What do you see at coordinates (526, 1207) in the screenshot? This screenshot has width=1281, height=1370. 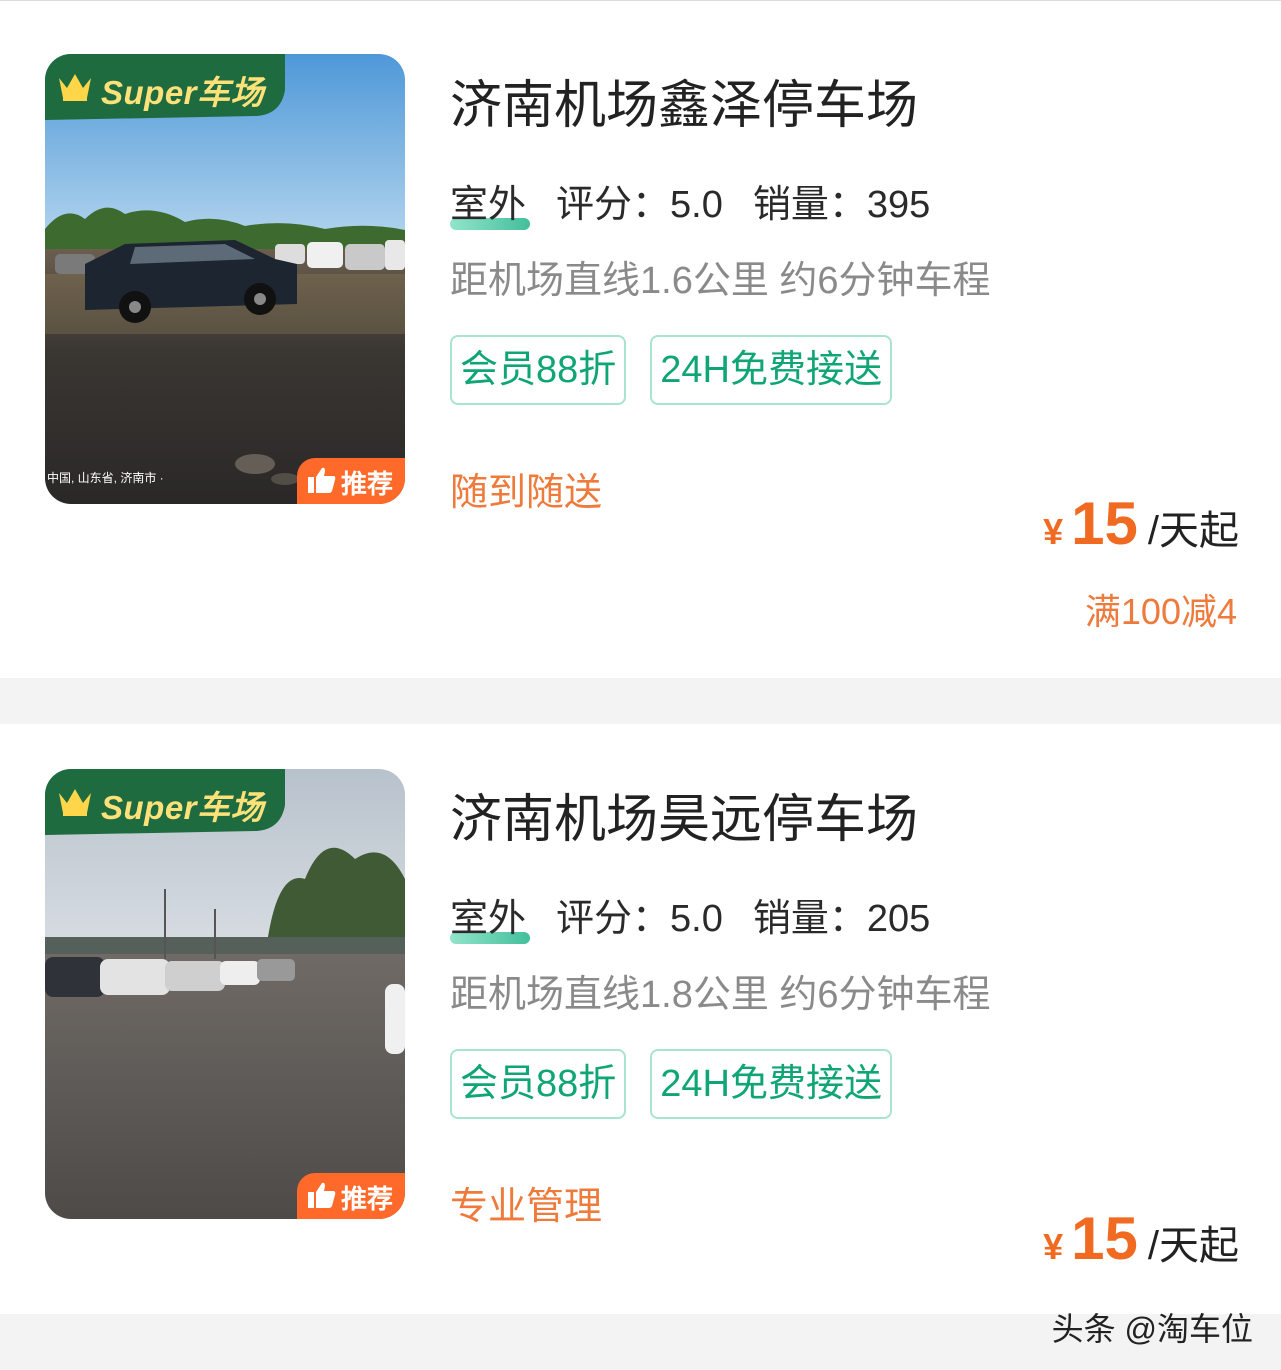 I see `service-slogan: 专业管理` at bounding box center [526, 1207].